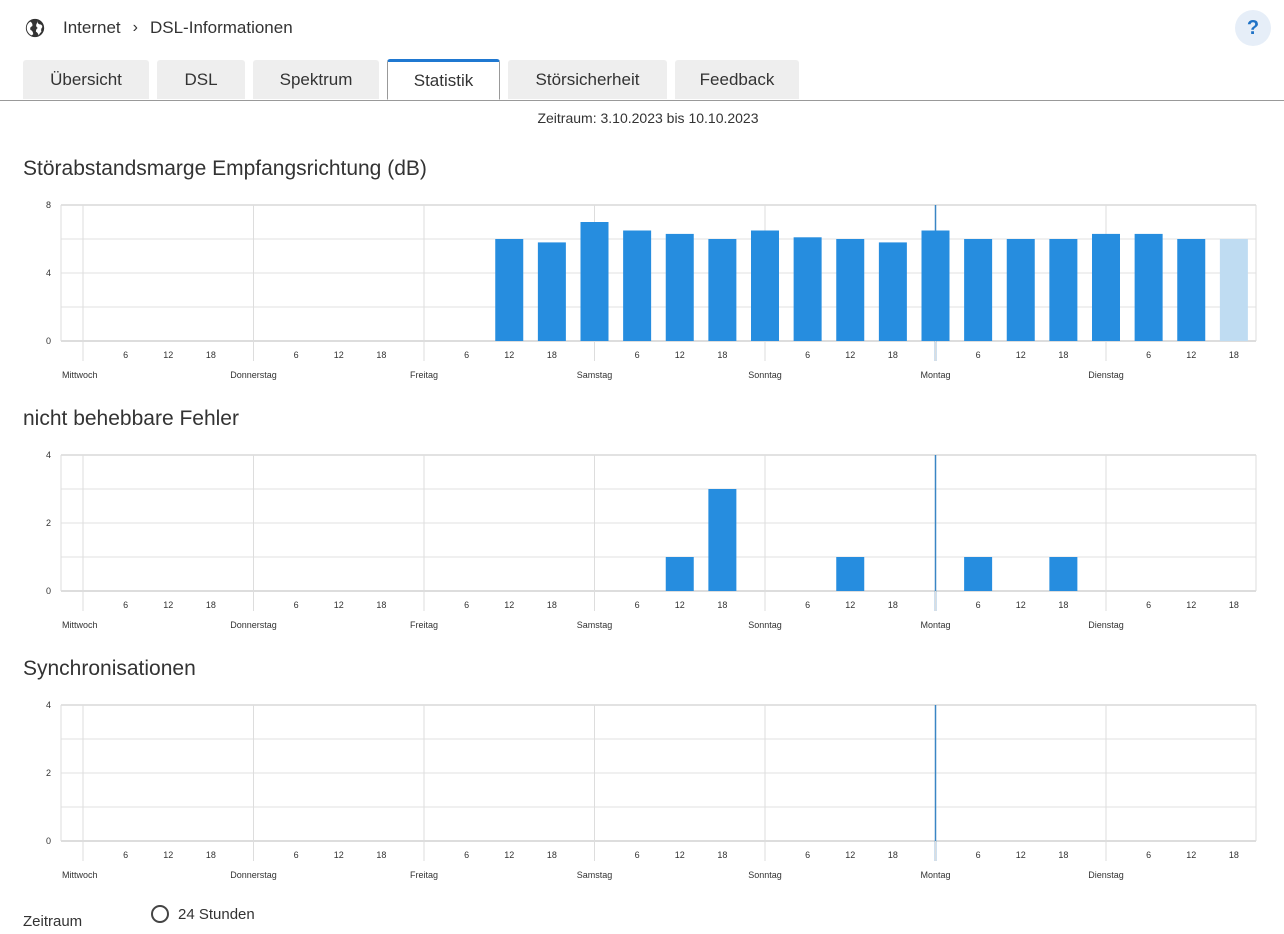 Image resolution: width=1284 pixels, height=934 pixels. What do you see at coordinates (131, 418) in the screenshot?
I see `chart-title-uncorrectable-errors: nicht behebbare Fehler` at bounding box center [131, 418].